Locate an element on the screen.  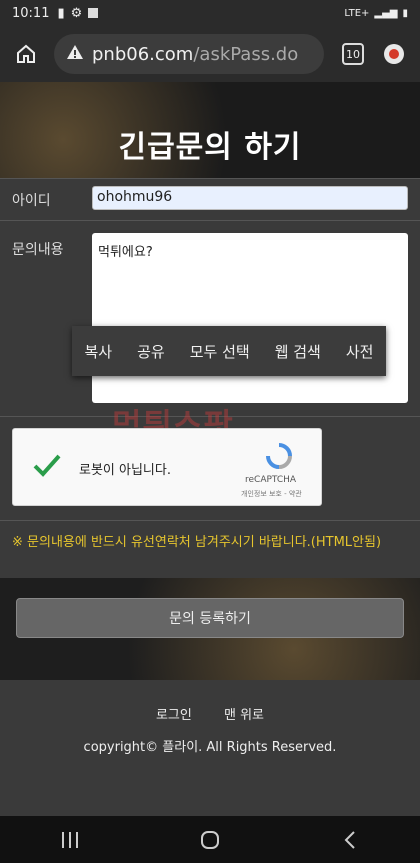
copyright-text: copyright© 플라이. All Rights Reserved. is located at coordinates (210, 747).